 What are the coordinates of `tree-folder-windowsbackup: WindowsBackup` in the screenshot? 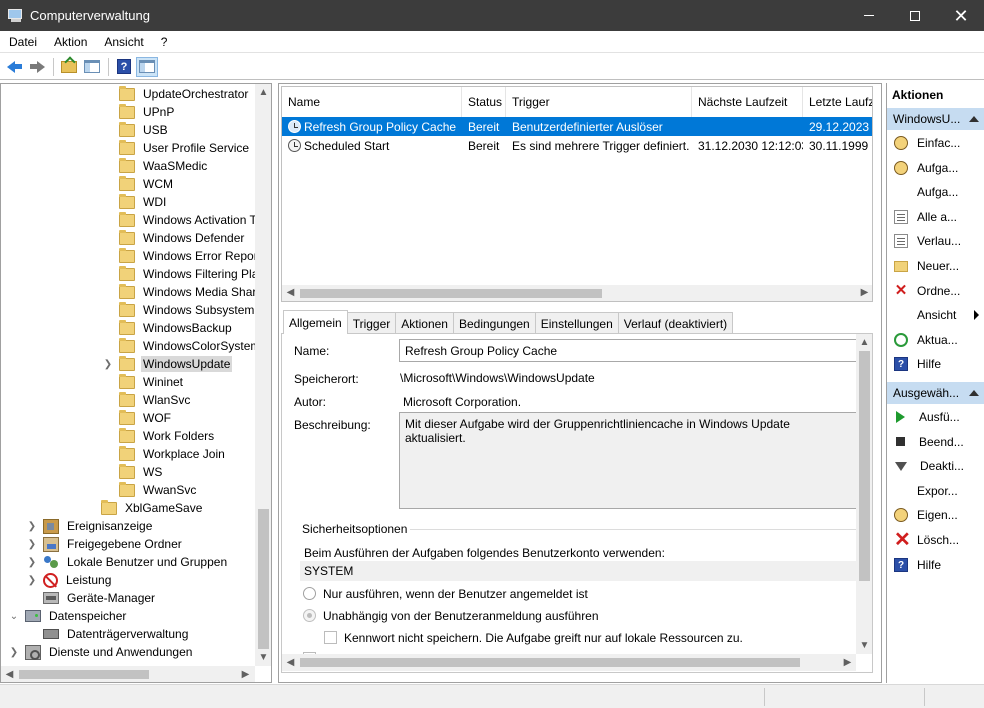 It's located at (168, 328).